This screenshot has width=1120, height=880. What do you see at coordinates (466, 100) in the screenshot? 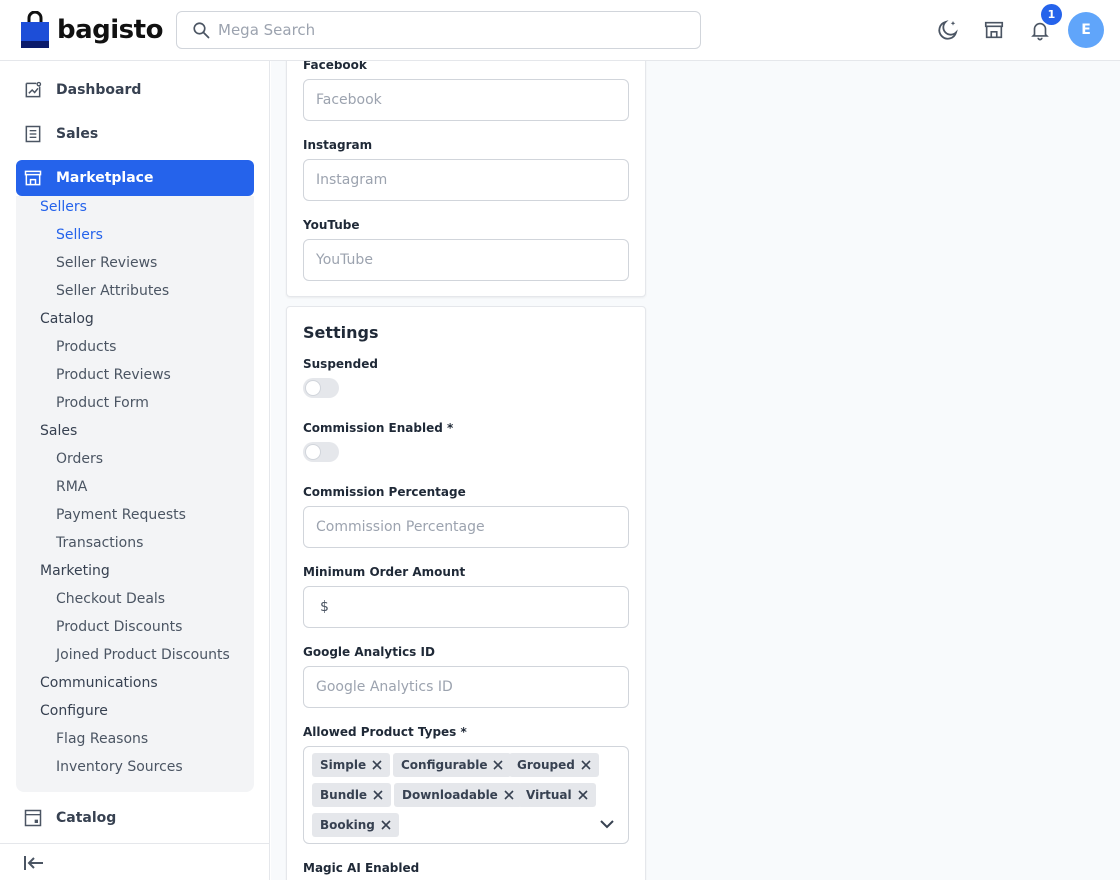
I see `facebook-input` at bounding box center [466, 100].